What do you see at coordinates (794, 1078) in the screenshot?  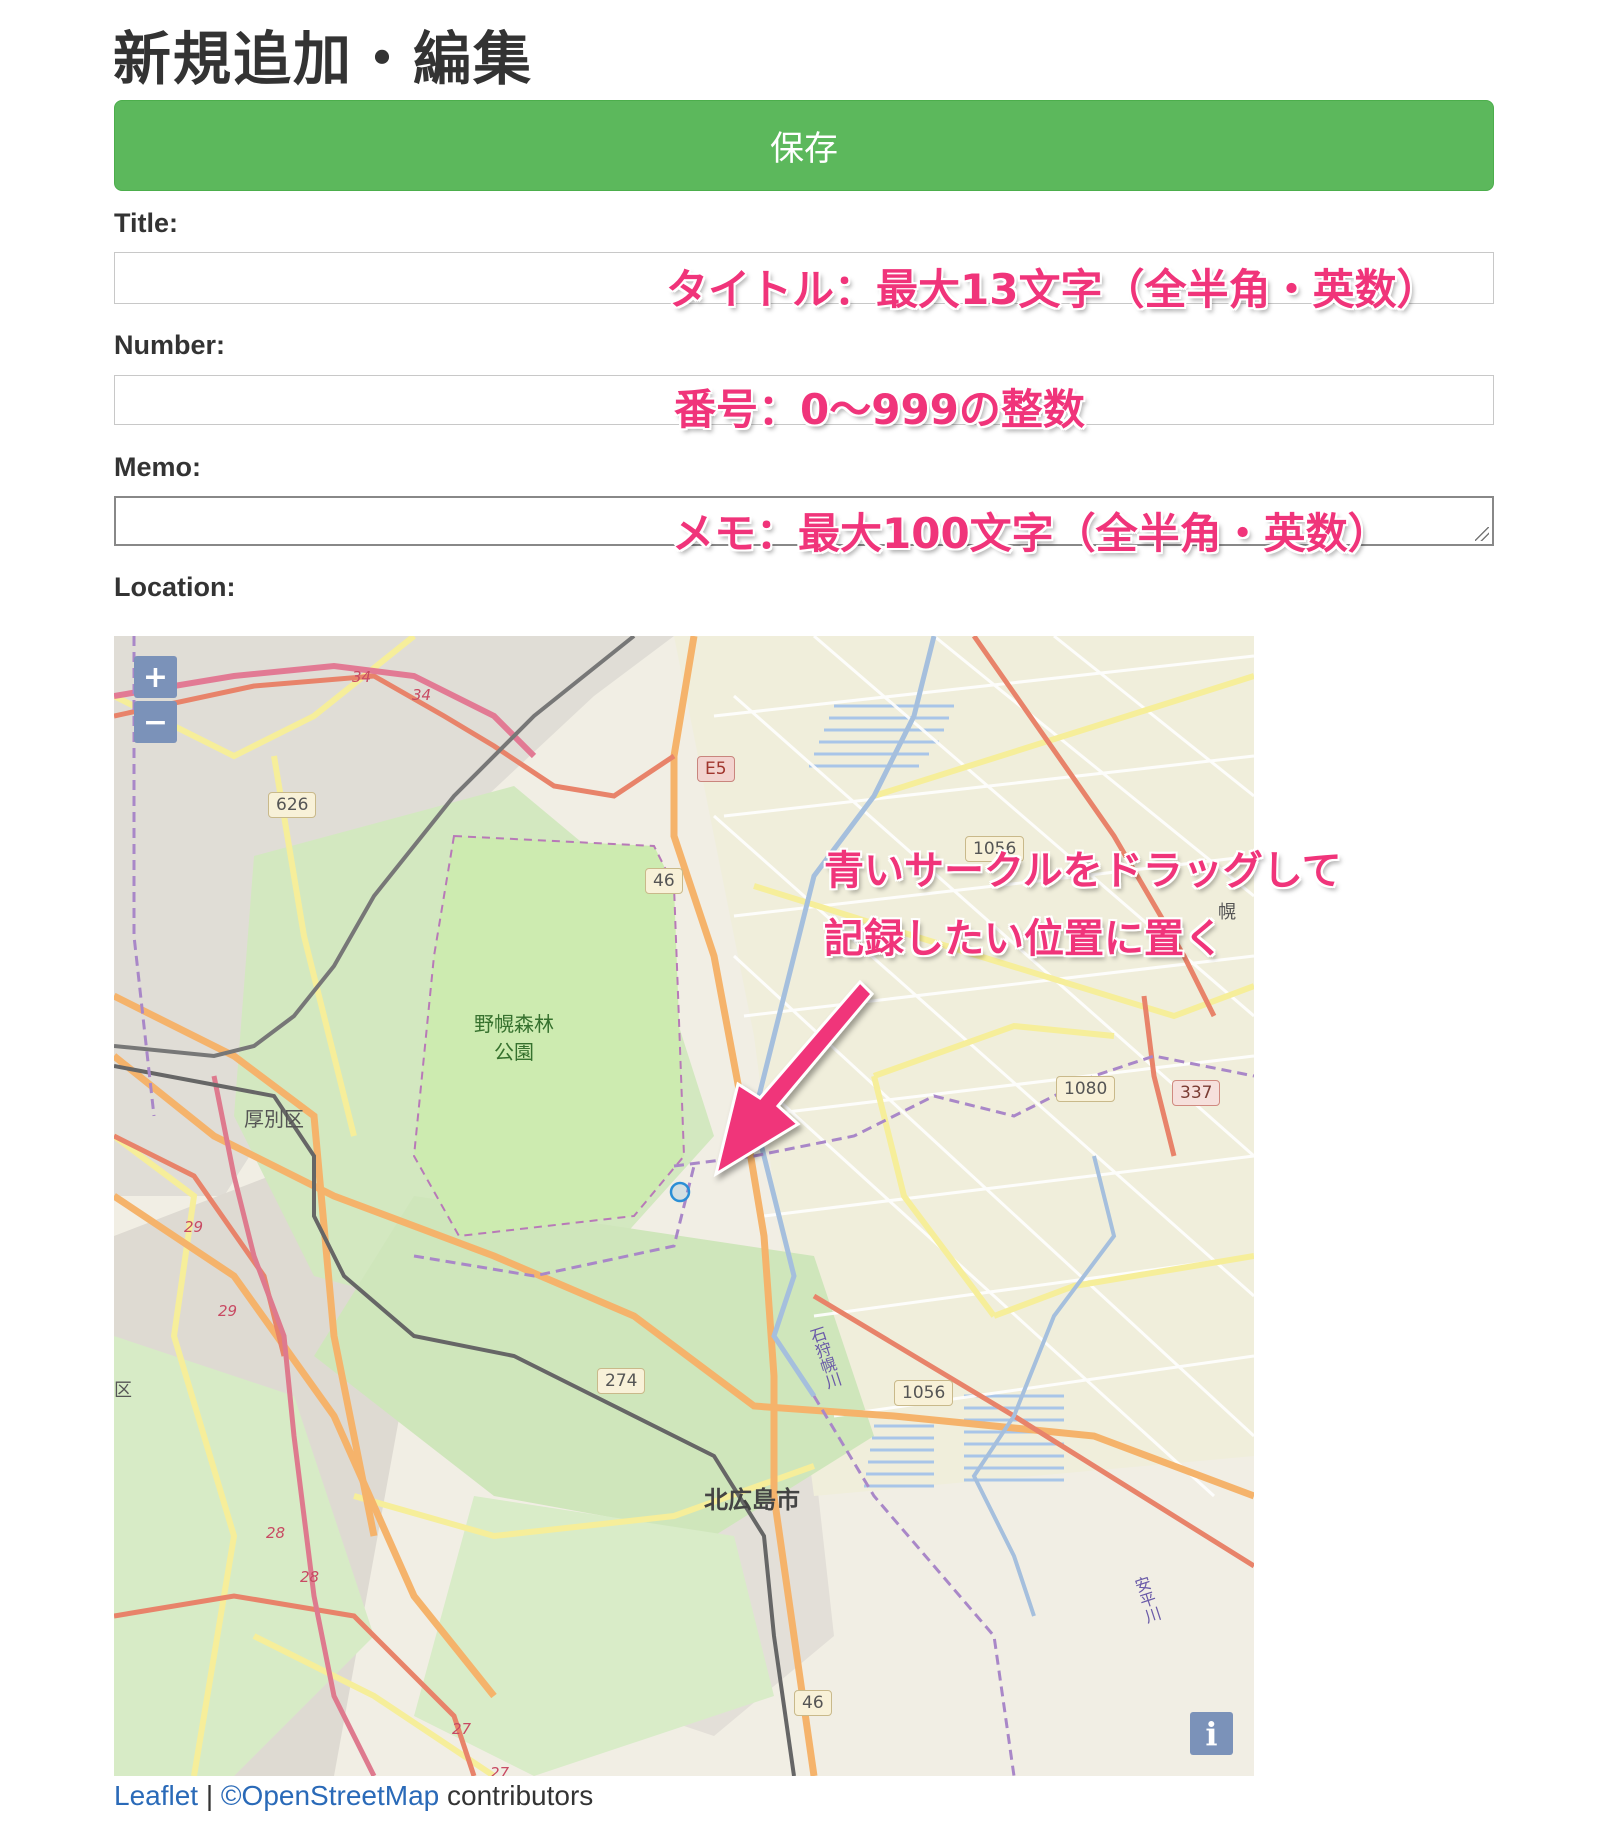 I see `arrow-annotation-icon` at bounding box center [794, 1078].